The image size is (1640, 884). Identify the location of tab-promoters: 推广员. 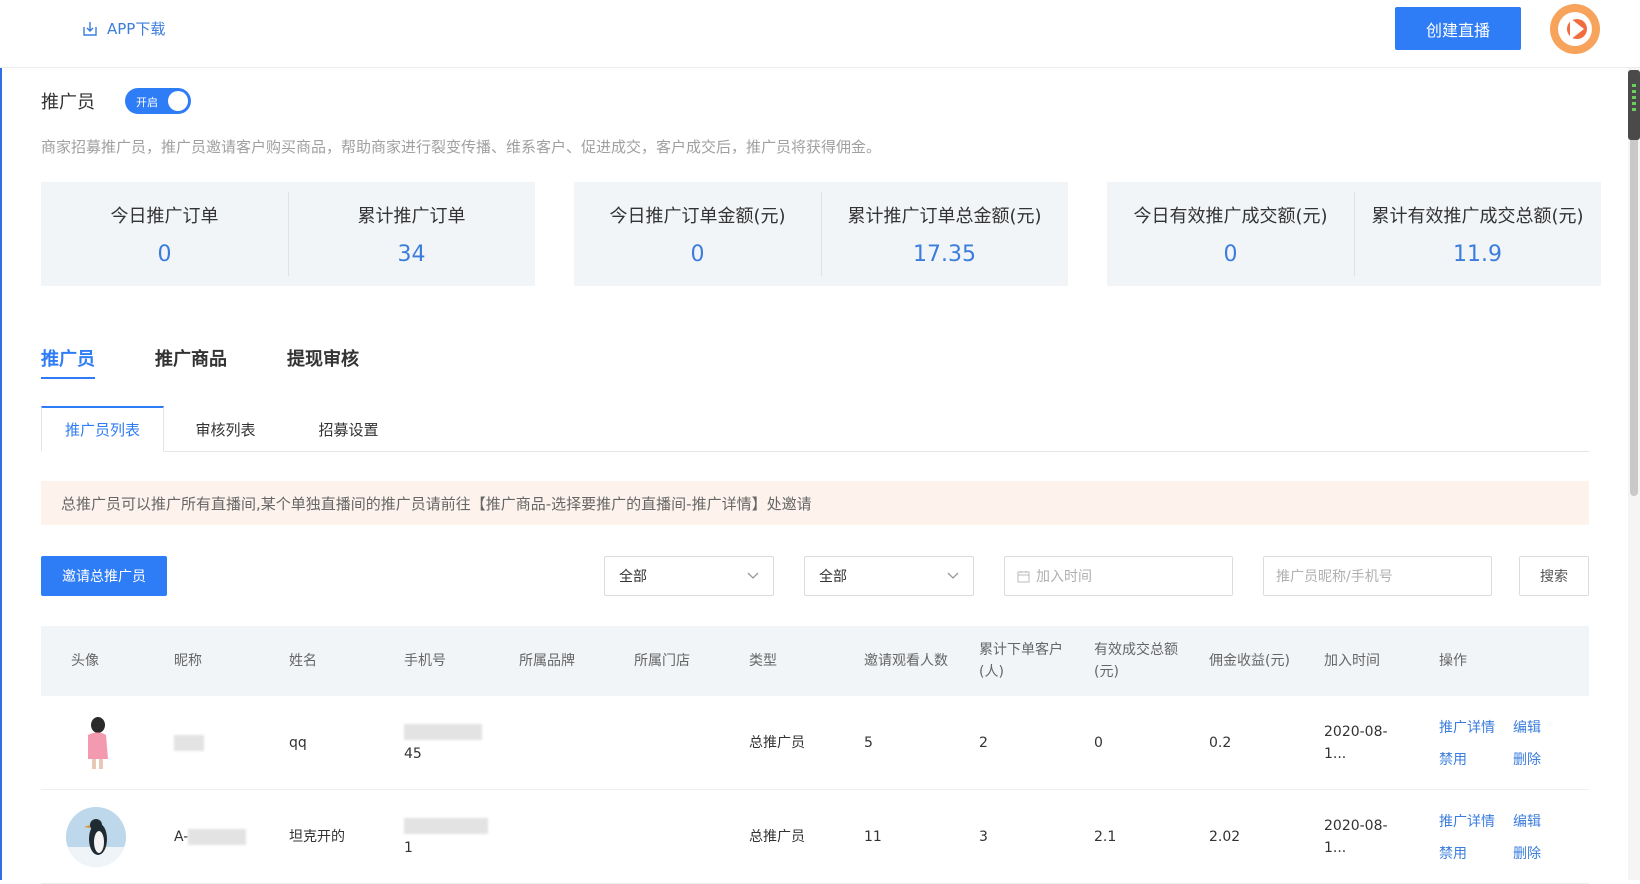
(68, 362).